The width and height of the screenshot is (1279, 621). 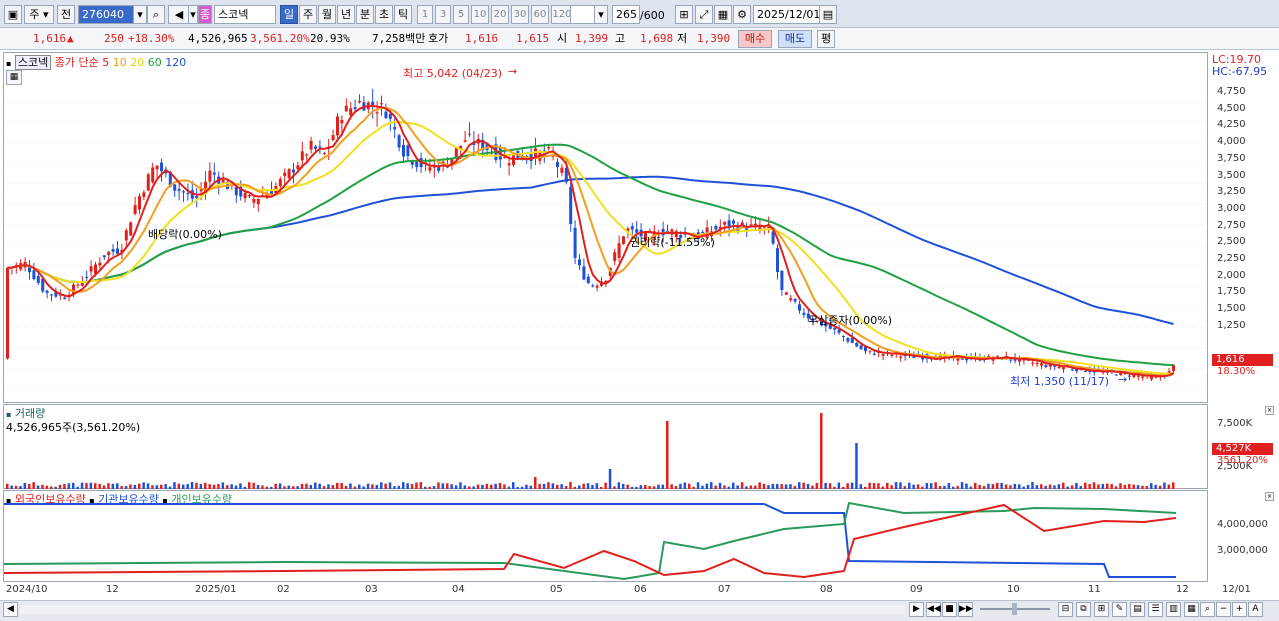 I want to click on interval-tab: 5, so click(x=461, y=14).